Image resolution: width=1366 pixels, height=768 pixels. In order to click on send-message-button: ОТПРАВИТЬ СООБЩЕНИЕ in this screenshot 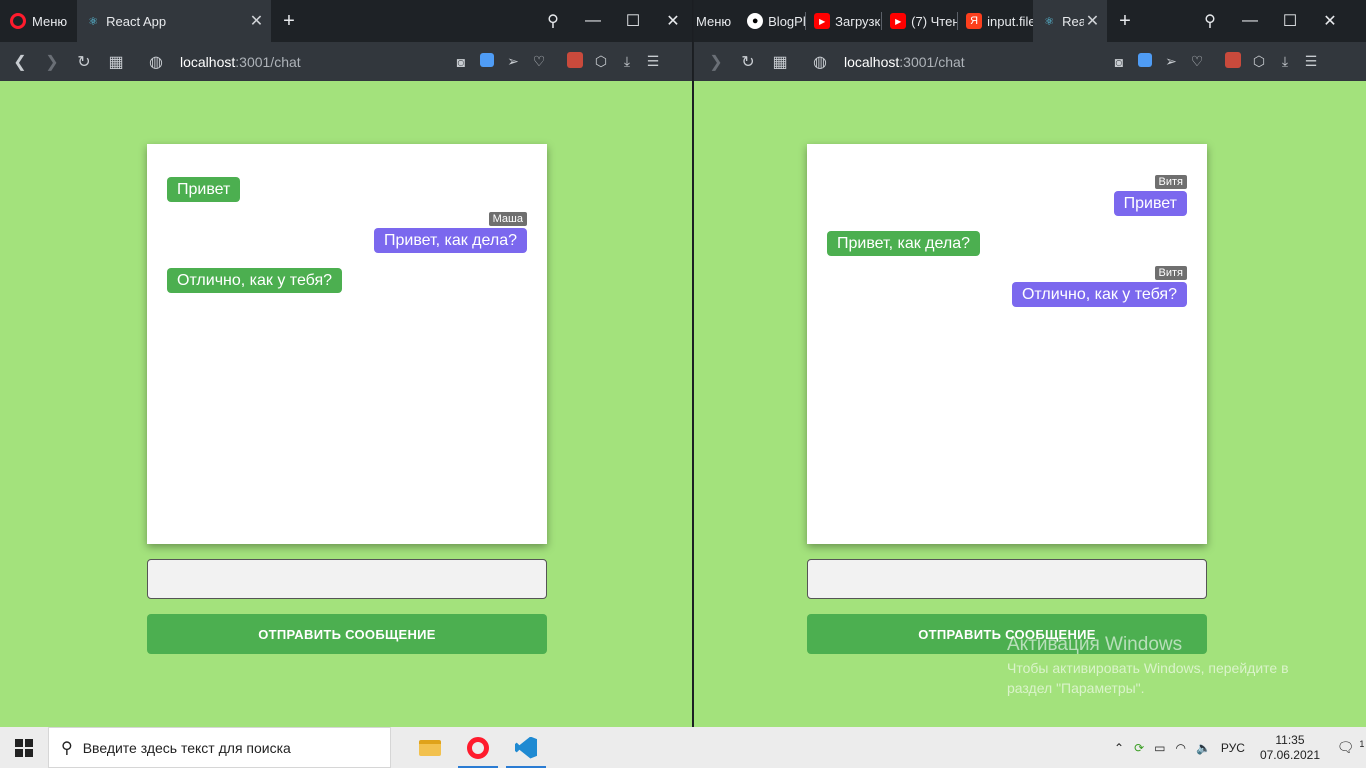, I will do `click(347, 634)`.